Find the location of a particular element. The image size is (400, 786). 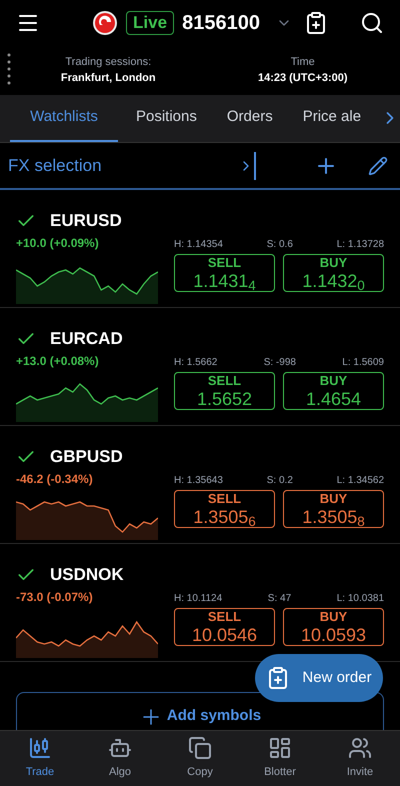

clipboard-icon is located at coordinates (316, 22).